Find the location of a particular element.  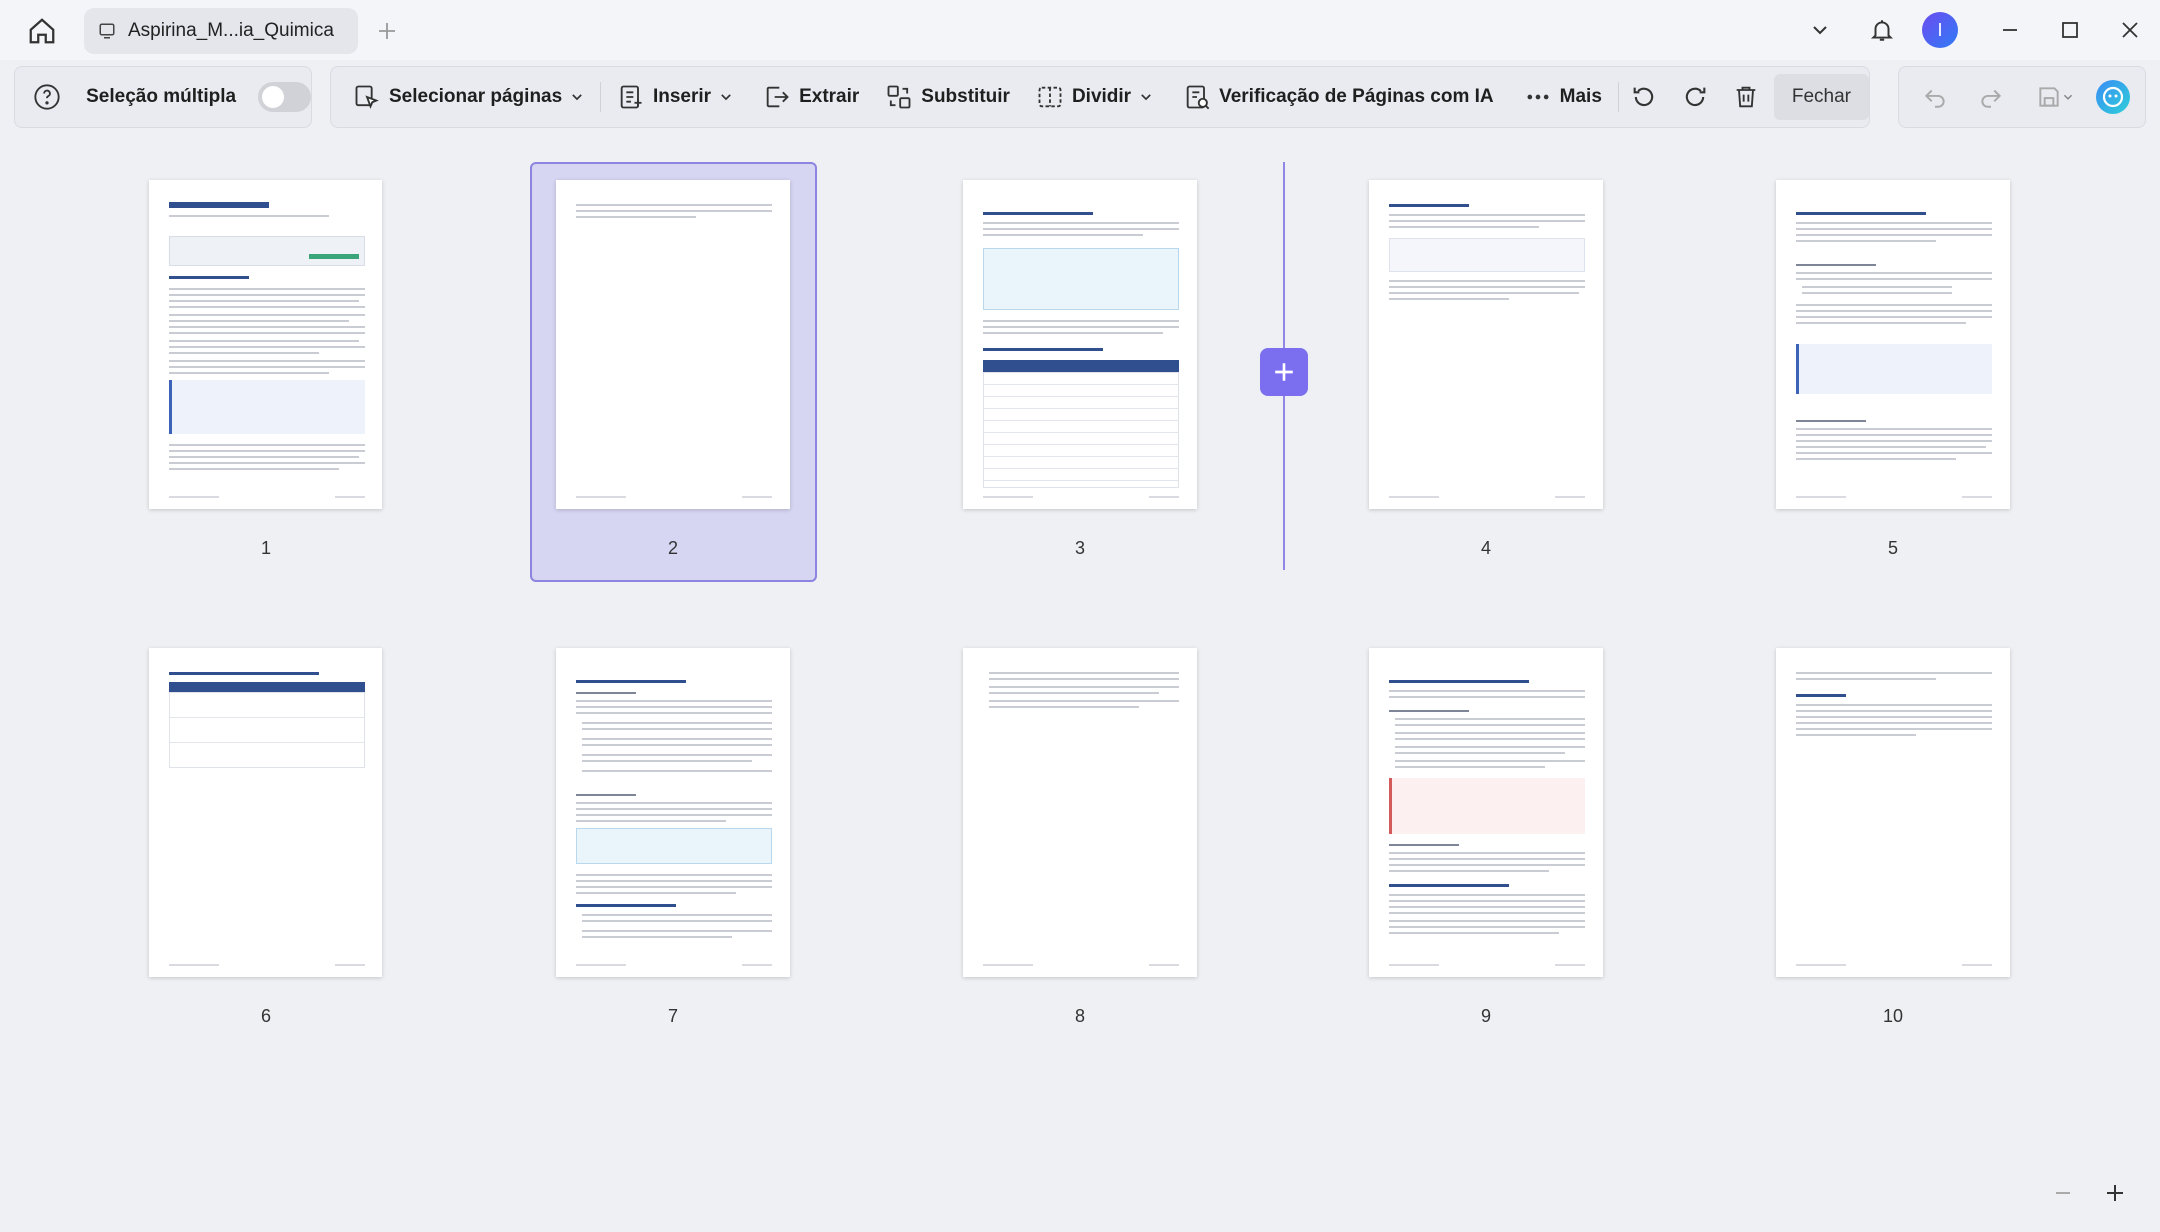

multi-select-label: Seleção múltipla is located at coordinates (161, 96).